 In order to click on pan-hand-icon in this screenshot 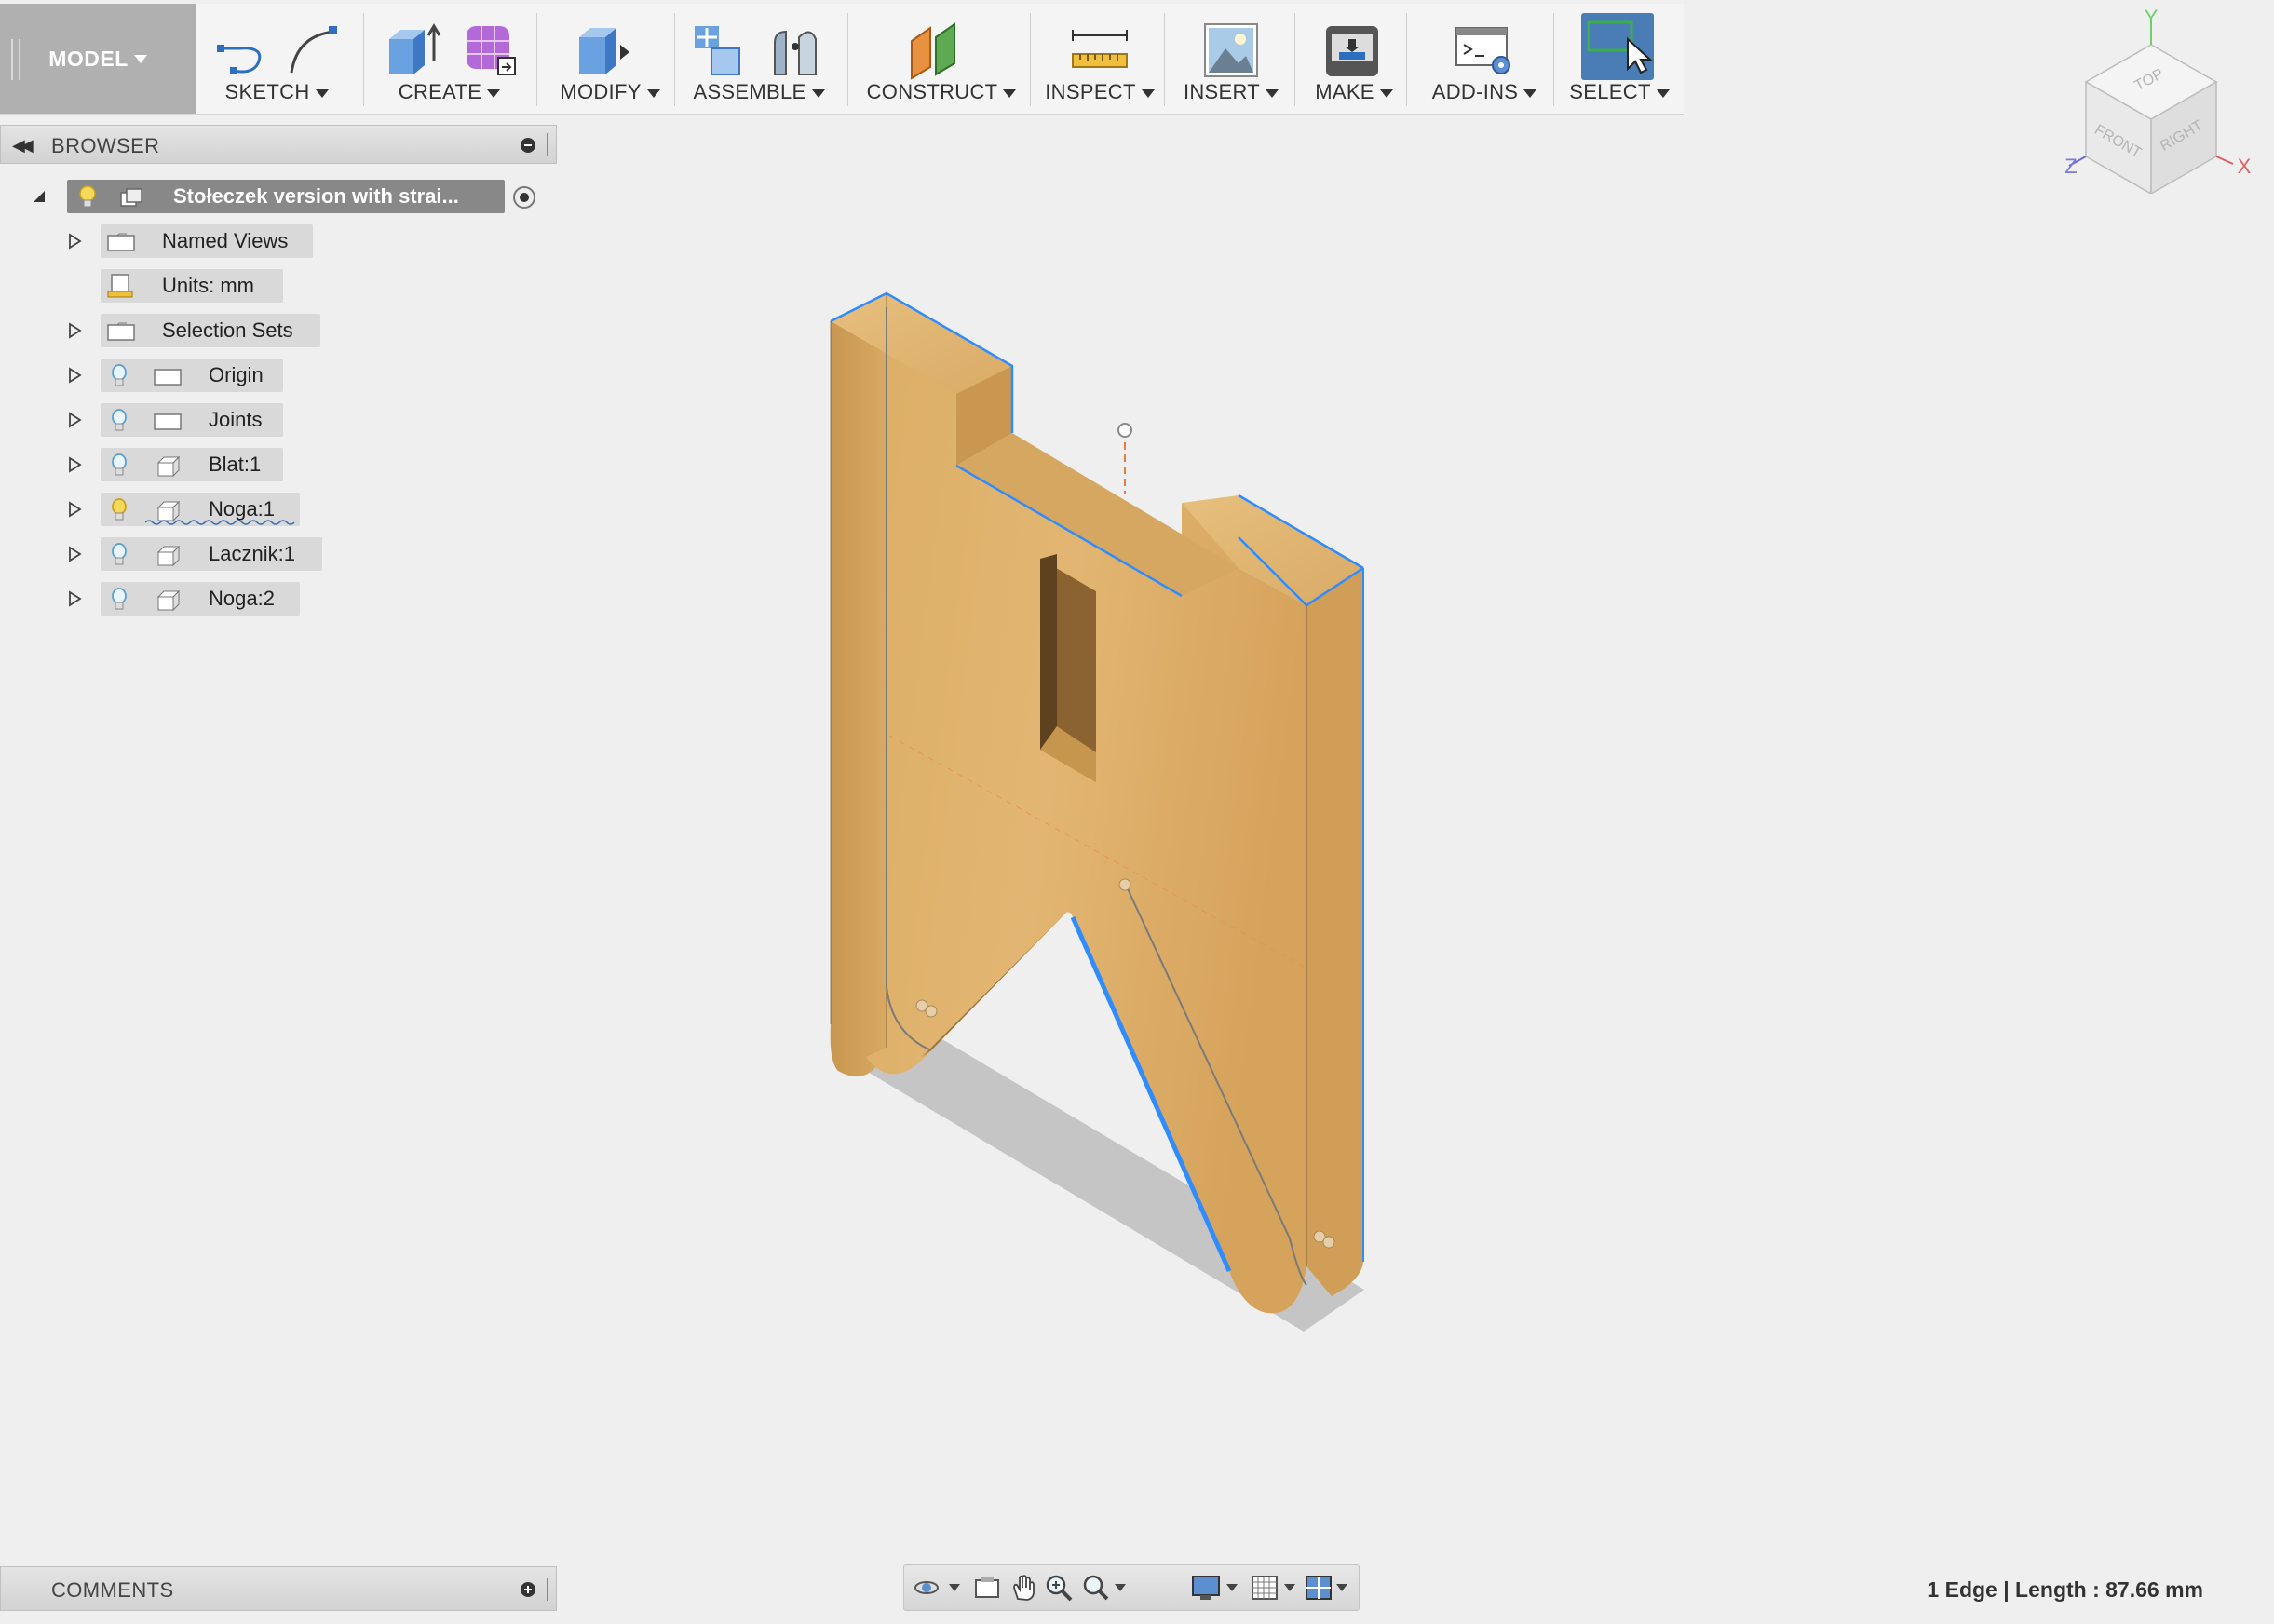, I will do `click(1023, 1588)`.